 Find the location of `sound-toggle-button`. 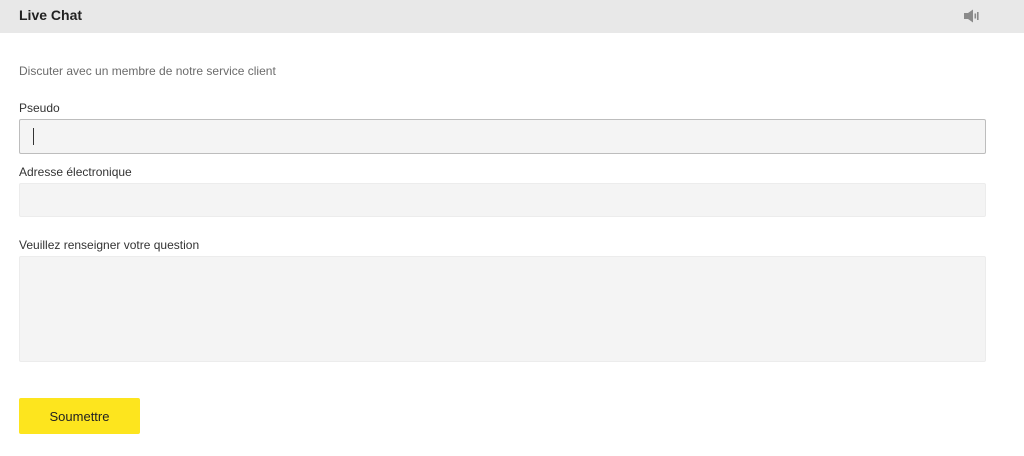

sound-toggle-button is located at coordinates (972, 16).